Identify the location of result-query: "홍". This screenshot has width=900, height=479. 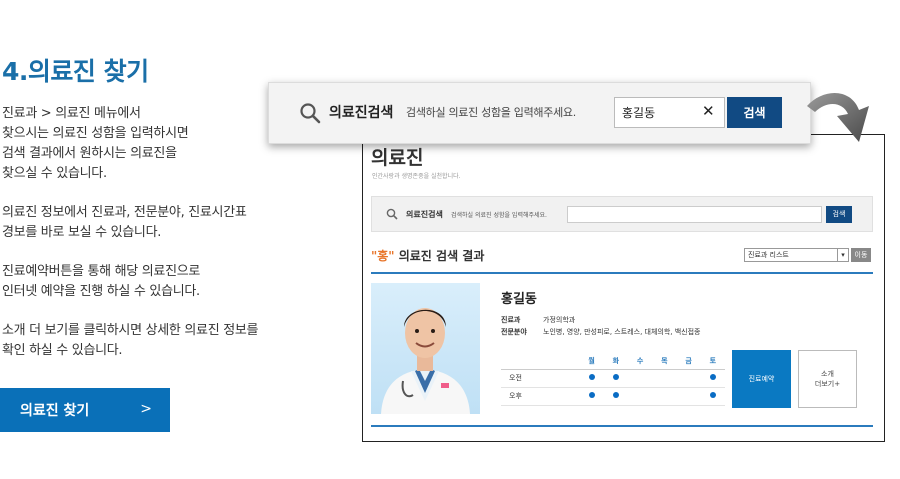
(383, 256).